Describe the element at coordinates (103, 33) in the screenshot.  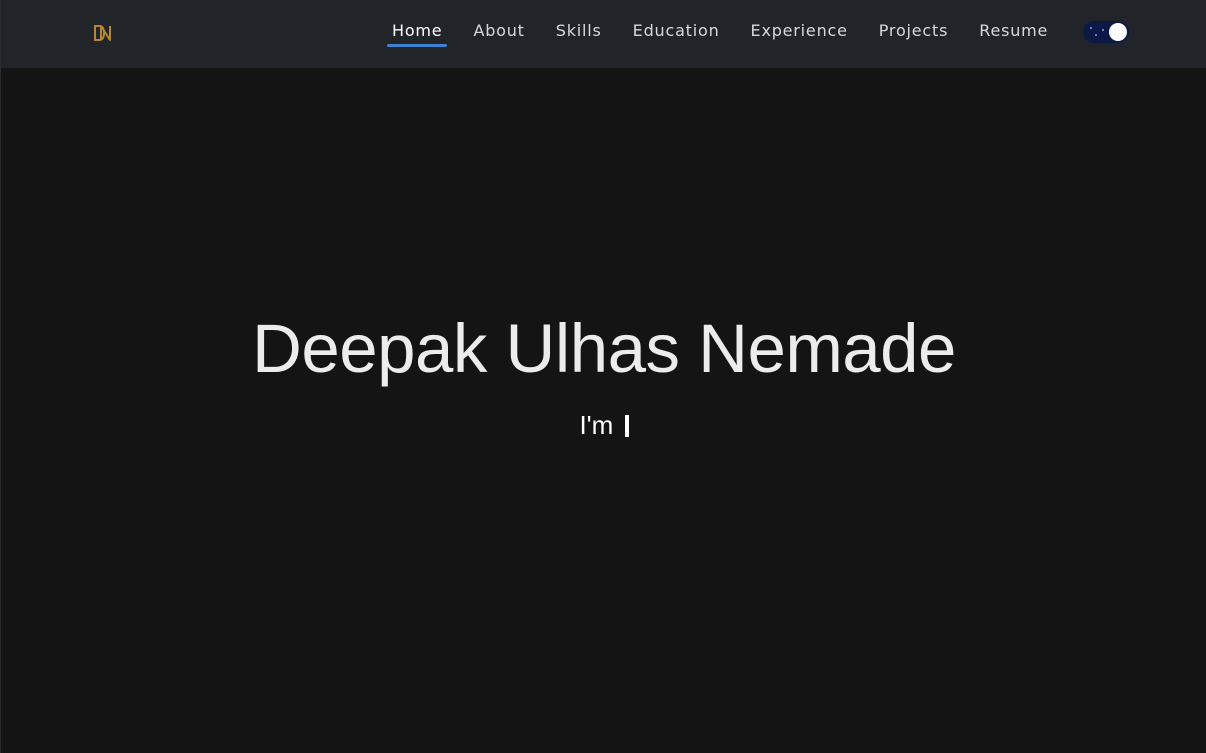
I see `logo-icon` at that location.